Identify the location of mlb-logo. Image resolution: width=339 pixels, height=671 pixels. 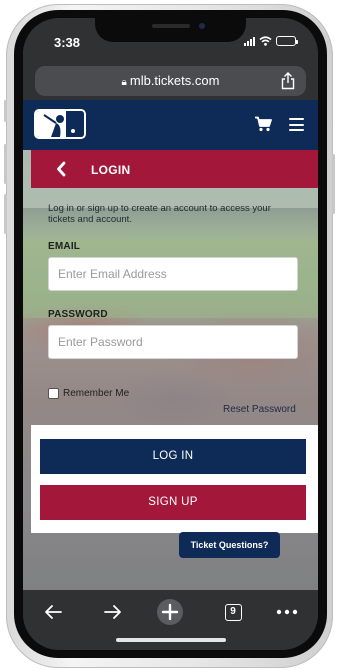
(60, 124).